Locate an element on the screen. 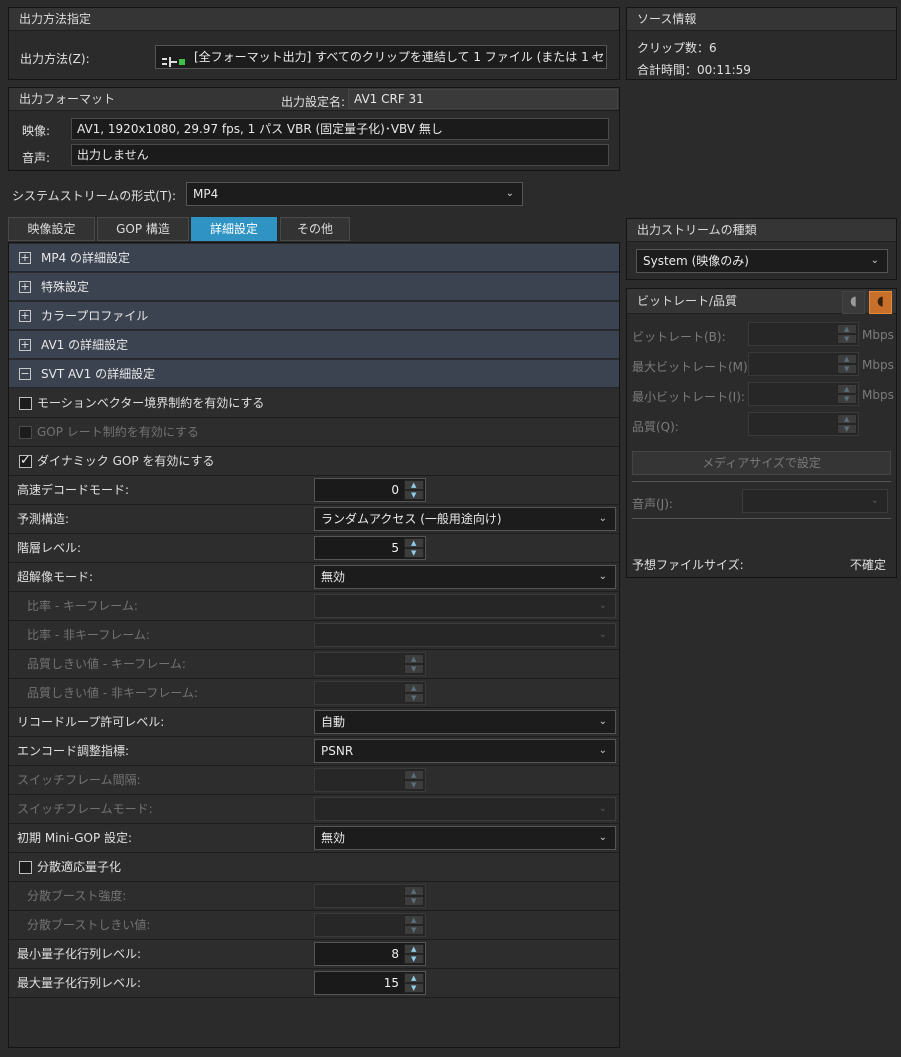  recode-value: 自動 is located at coordinates (333, 722).